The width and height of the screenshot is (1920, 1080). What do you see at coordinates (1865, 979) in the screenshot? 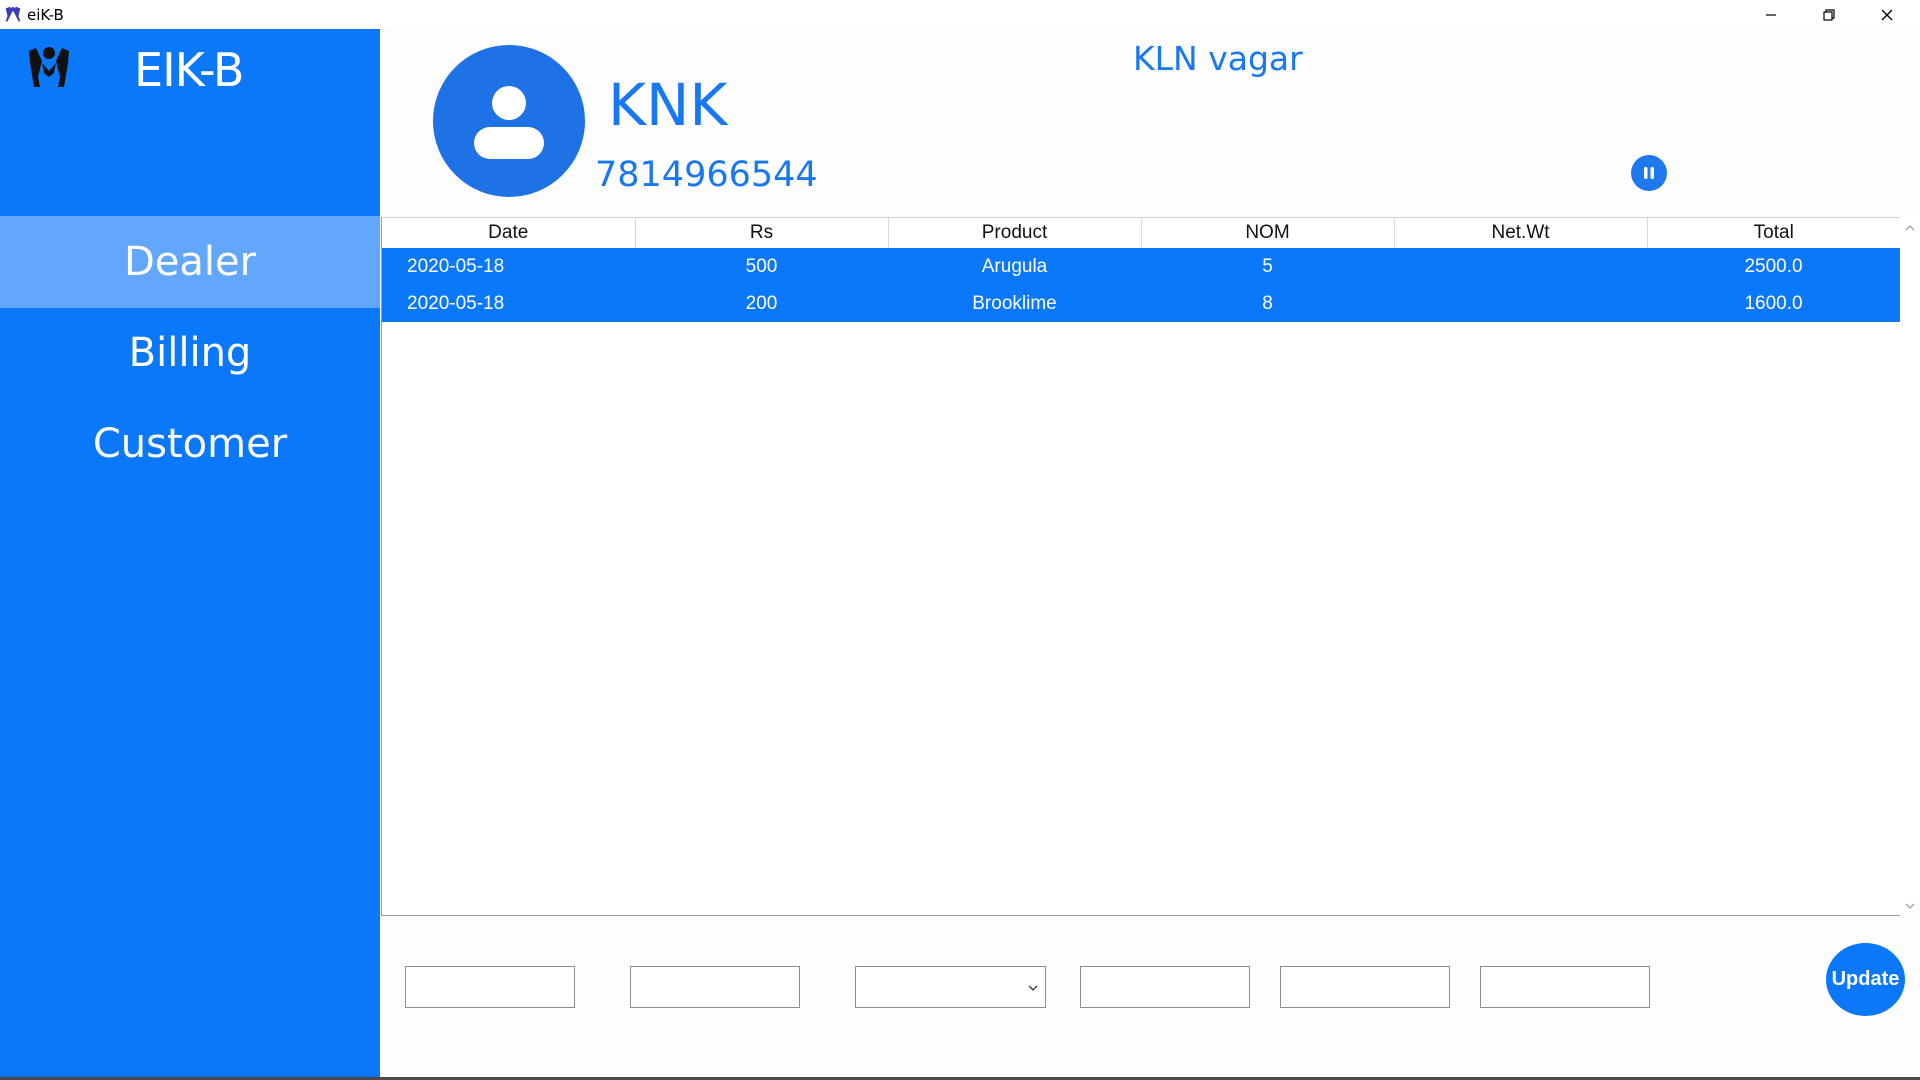
I see `update-button: Update` at bounding box center [1865, 979].